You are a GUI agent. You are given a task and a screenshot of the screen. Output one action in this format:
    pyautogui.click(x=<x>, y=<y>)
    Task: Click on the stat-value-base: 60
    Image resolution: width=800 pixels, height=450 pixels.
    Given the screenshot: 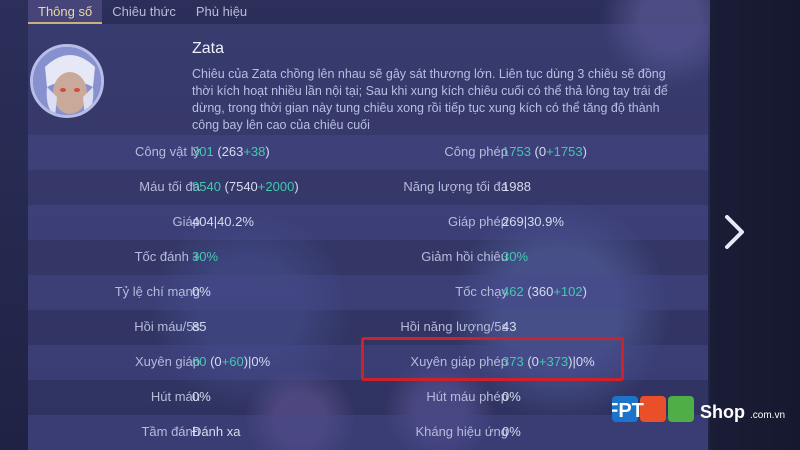 What is the action you would take?
    pyautogui.click(x=199, y=361)
    